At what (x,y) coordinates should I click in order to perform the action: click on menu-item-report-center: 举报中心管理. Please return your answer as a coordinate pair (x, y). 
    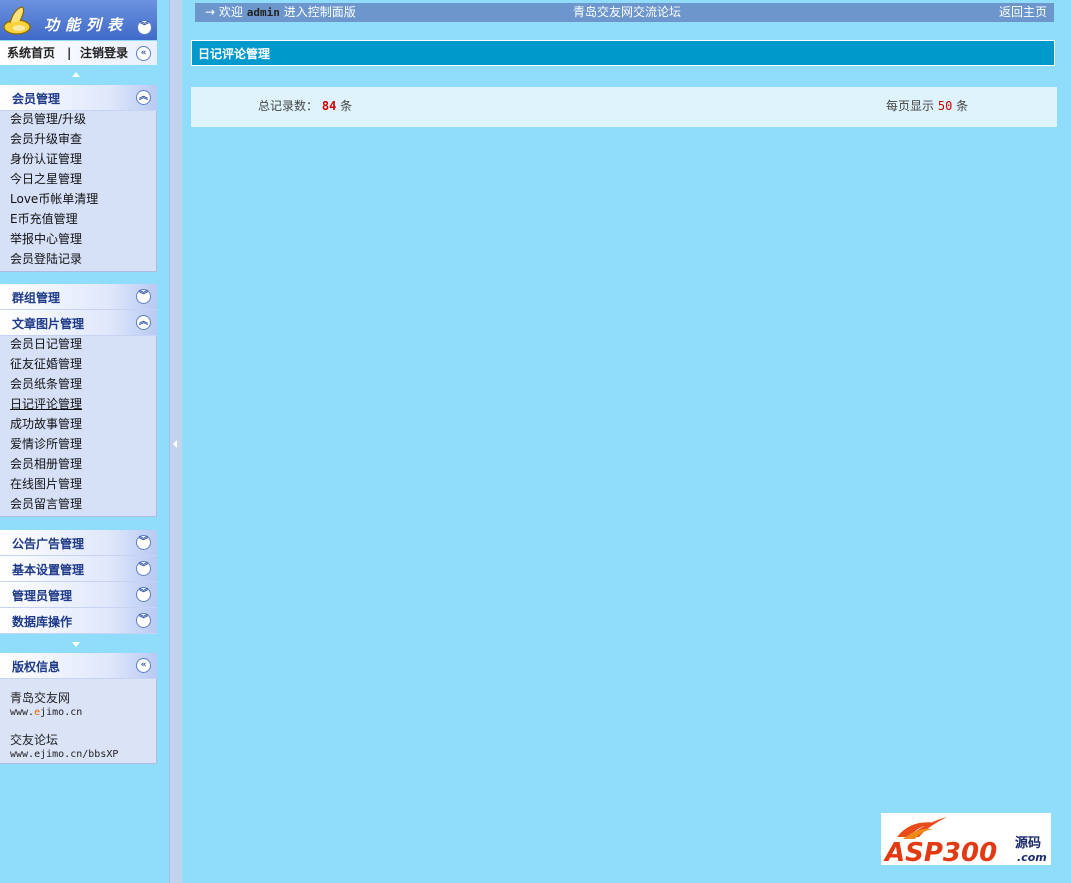
    Looking at the image, I should click on (78, 239).